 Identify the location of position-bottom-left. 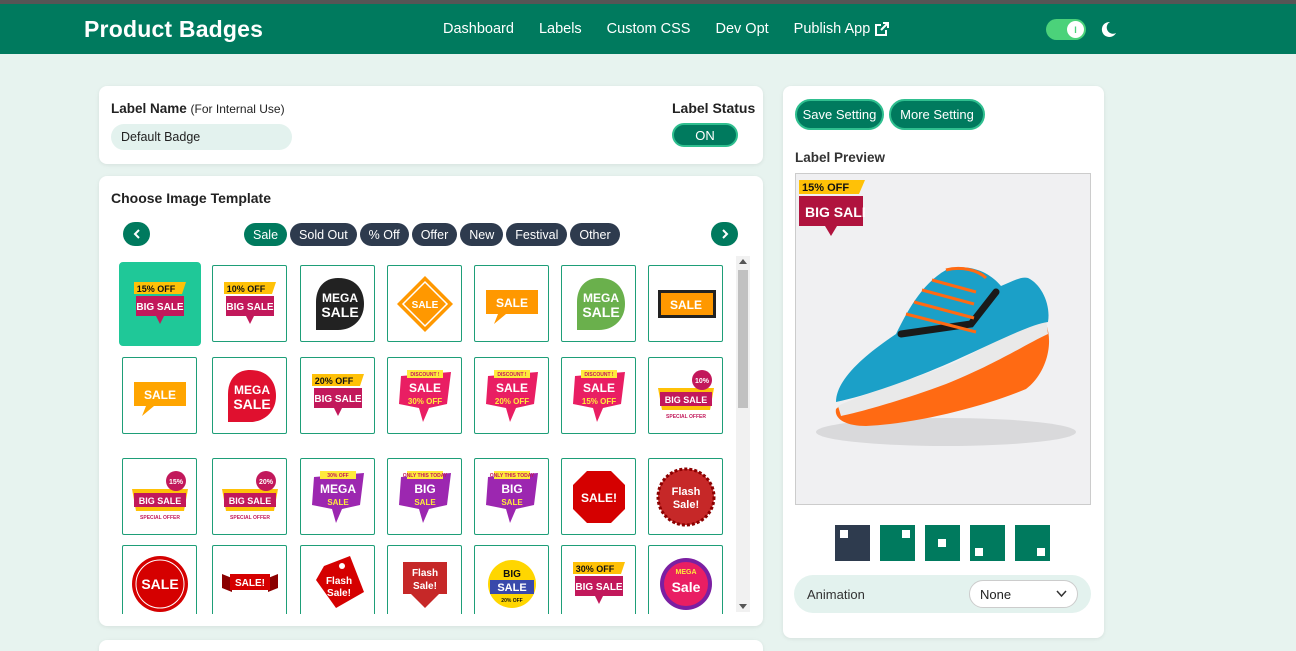
(987, 543).